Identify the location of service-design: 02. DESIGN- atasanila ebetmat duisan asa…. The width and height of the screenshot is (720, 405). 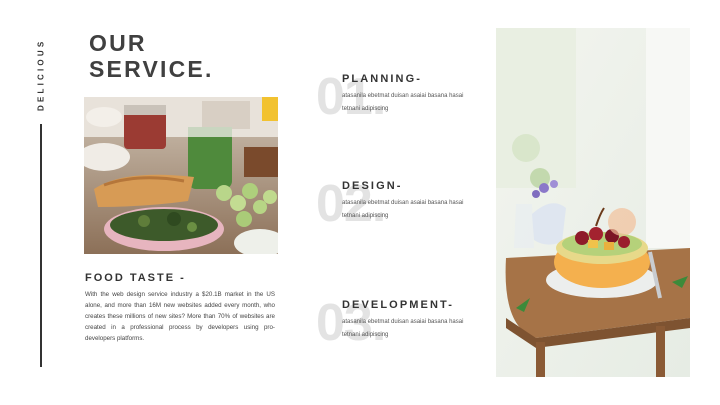
(401, 207).